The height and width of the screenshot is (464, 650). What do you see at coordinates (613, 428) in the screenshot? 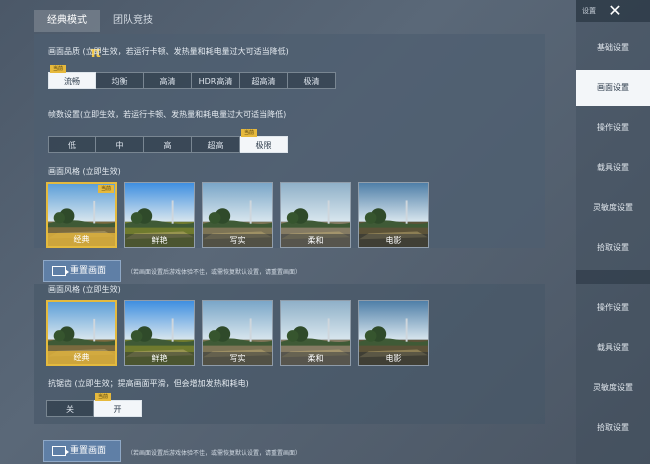
I see `sidebar-item-pickup-2: 拾取设置` at bounding box center [613, 428].